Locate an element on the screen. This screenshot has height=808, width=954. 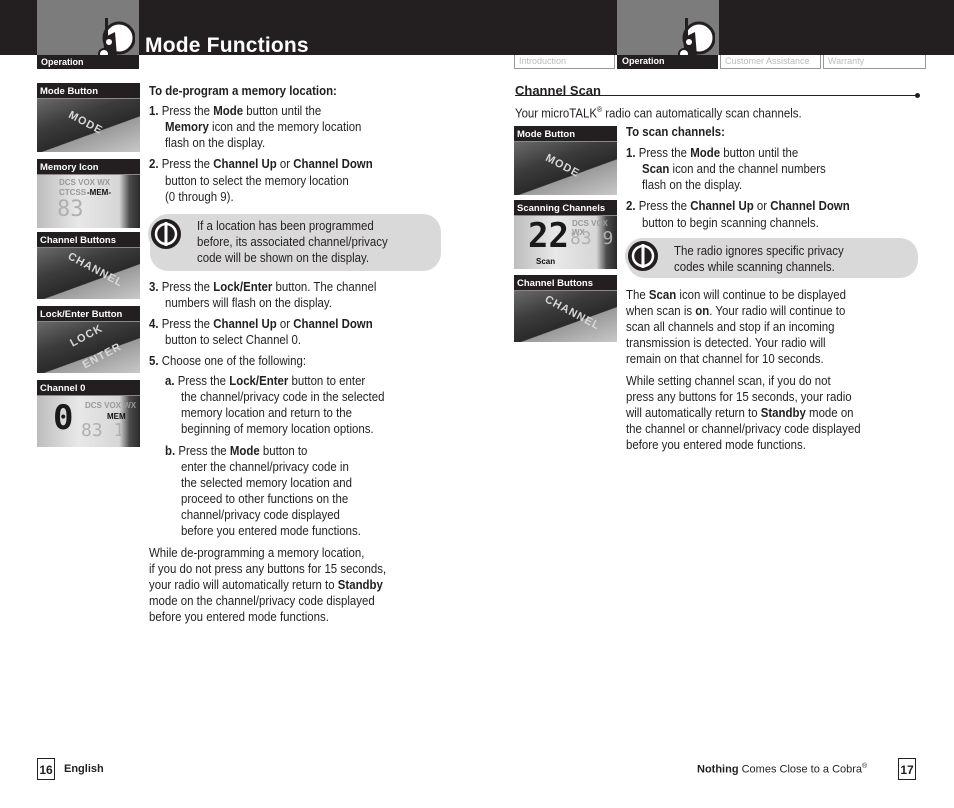
para-text: mode on is located at coordinates (829, 412).